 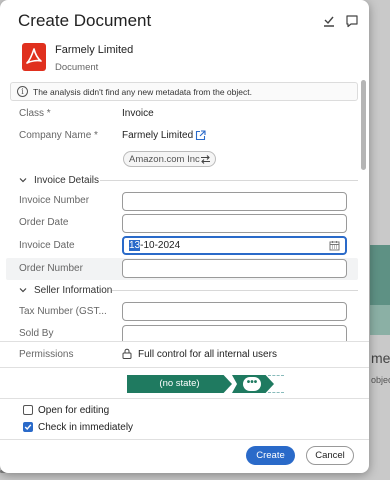 I want to click on swap-icon, so click(x=205, y=159).